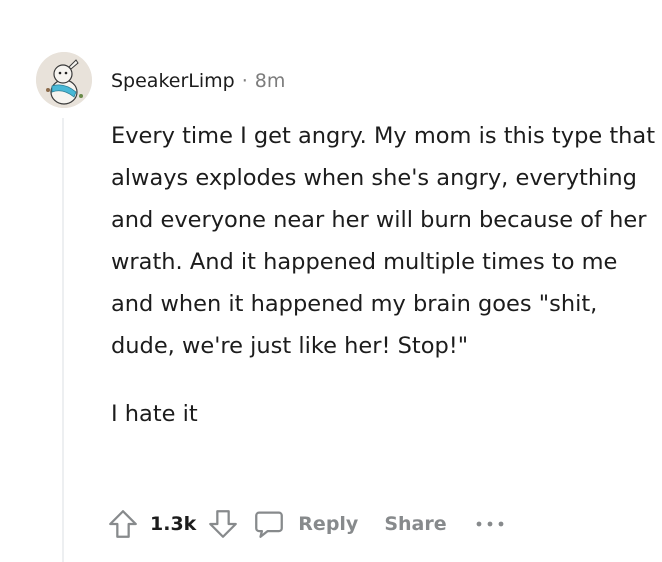 The height and width of the screenshot is (562, 662). I want to click on snoo-avatar-icon, so click(64, 80).